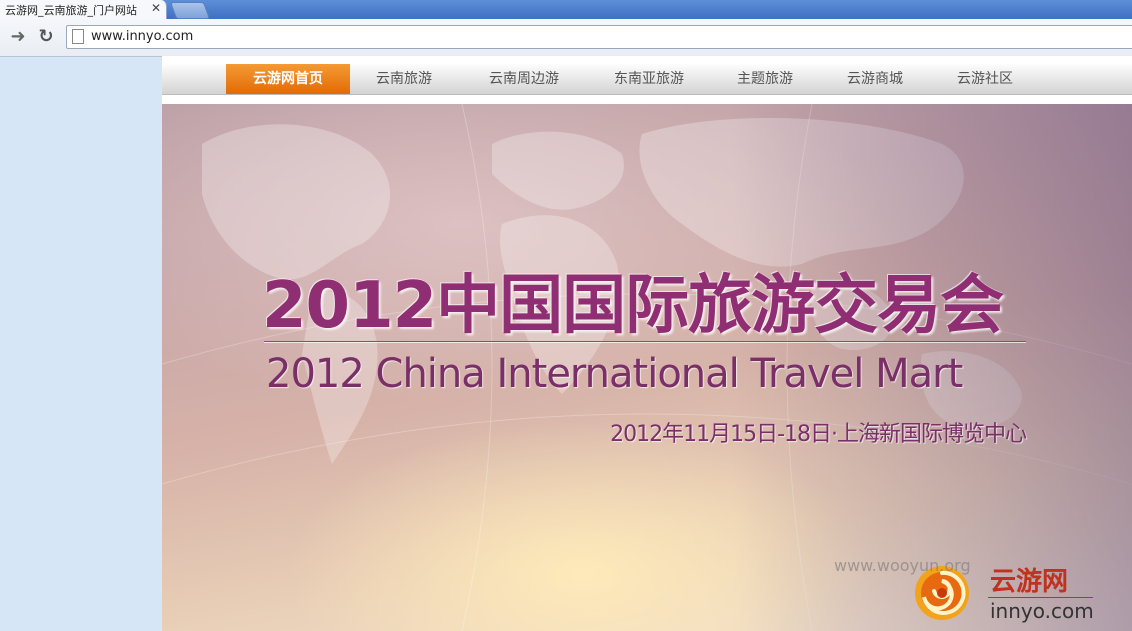 The width and height of the screenshot is (1132, 631). What do you see at coordinates (288, 79) in the screenshot?
I see `nav-home: 云游网首页` at bounding box center [288, 79].